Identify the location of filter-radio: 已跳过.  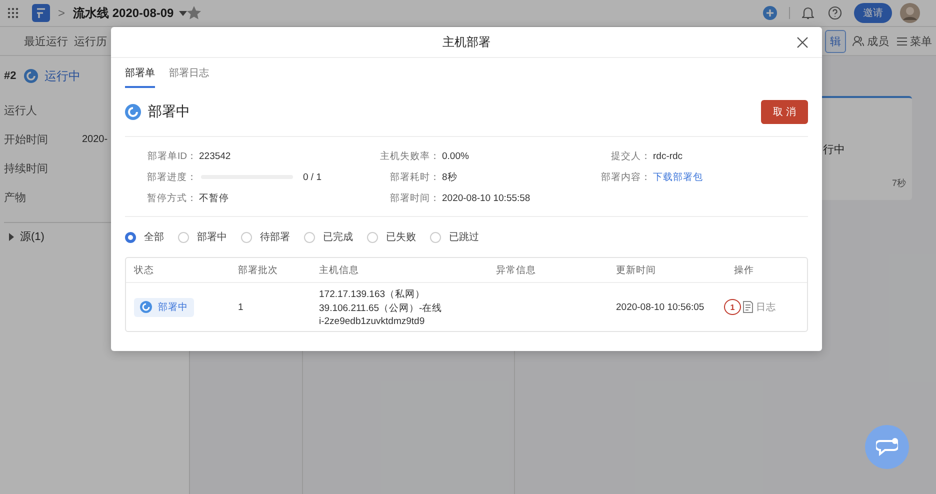
(454, 237).